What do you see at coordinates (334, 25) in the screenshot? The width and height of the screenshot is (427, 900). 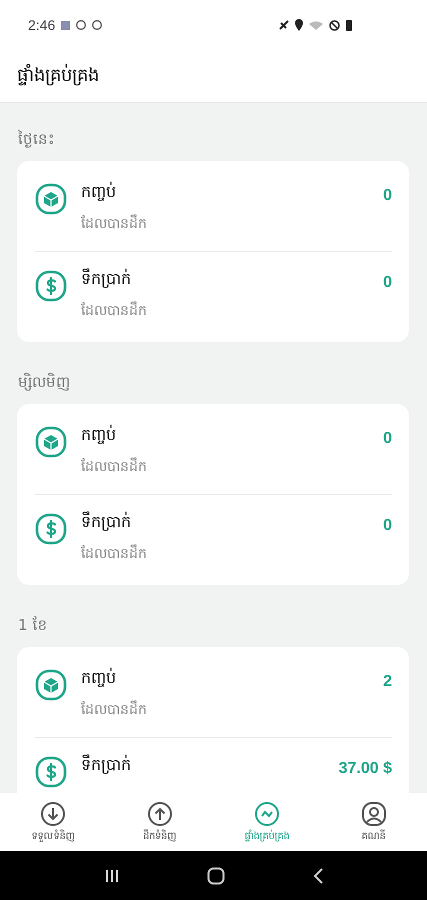 I see `blocked-icon` at bounding box center [334, 25].